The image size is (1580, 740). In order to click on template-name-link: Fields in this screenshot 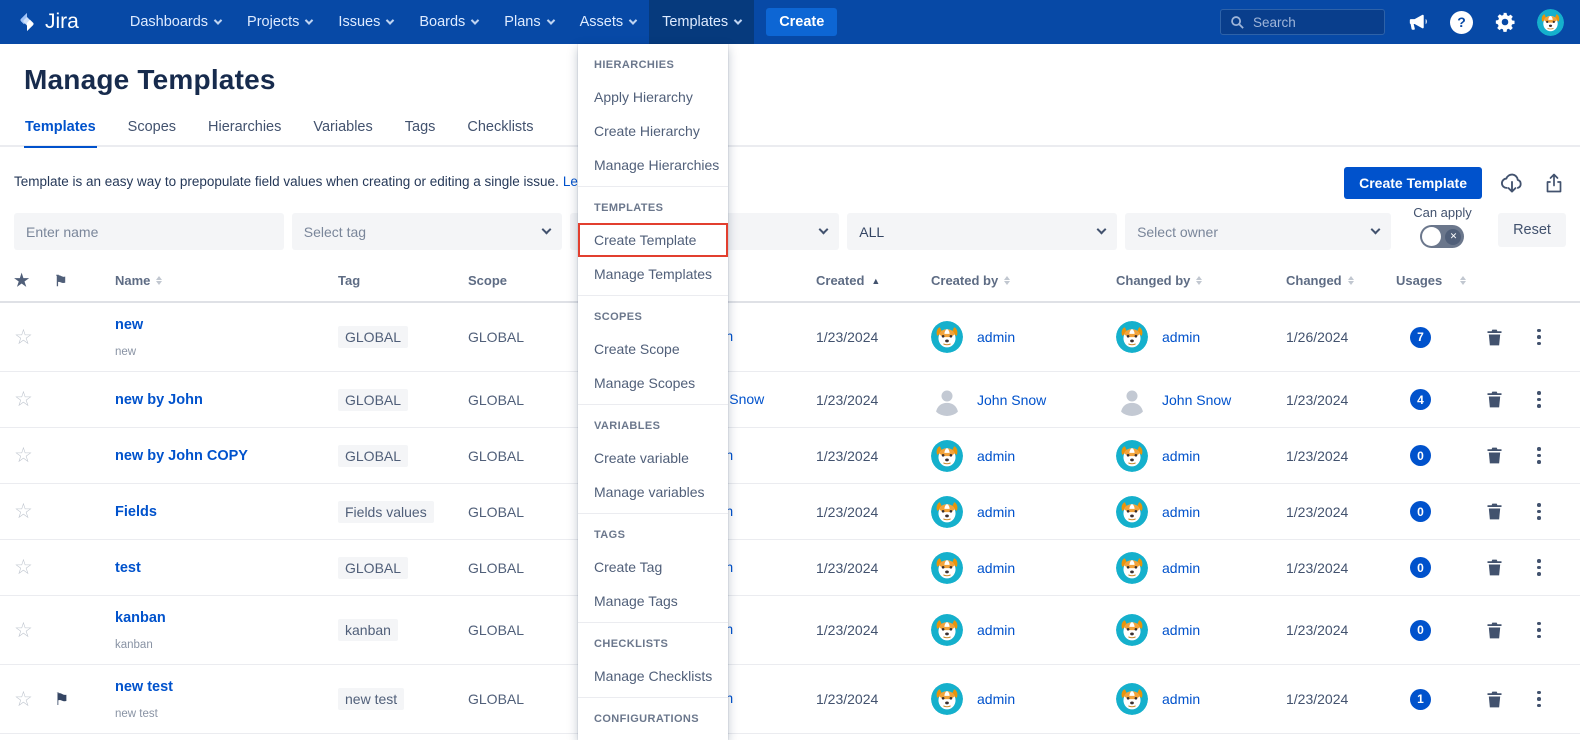, I will do `click(226, 512)`.